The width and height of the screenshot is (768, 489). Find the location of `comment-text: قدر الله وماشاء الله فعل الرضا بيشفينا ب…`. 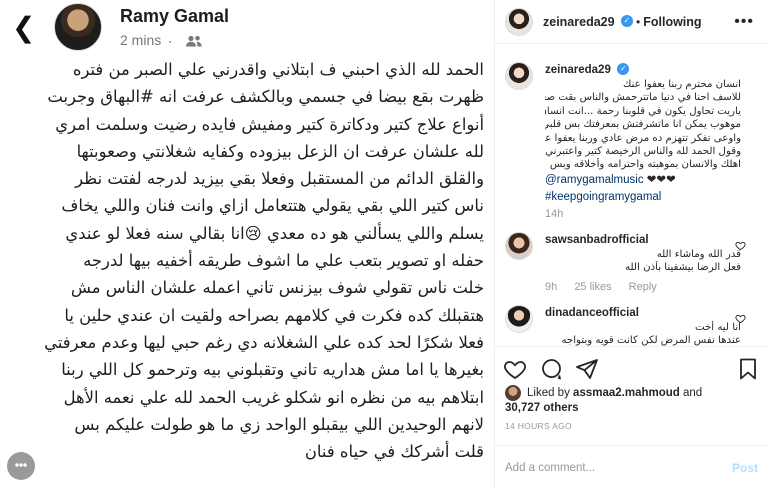

comment-text: قدر الله وماشاء الله فعل الرضا بيشفينا ب… is located at coordinates (643, 261).